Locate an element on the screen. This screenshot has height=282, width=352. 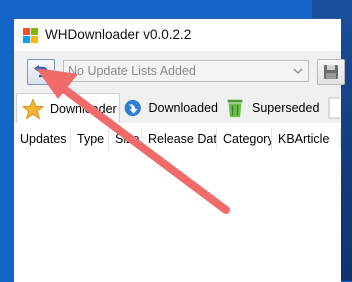
document-icon is located at coordinates (334, 108).